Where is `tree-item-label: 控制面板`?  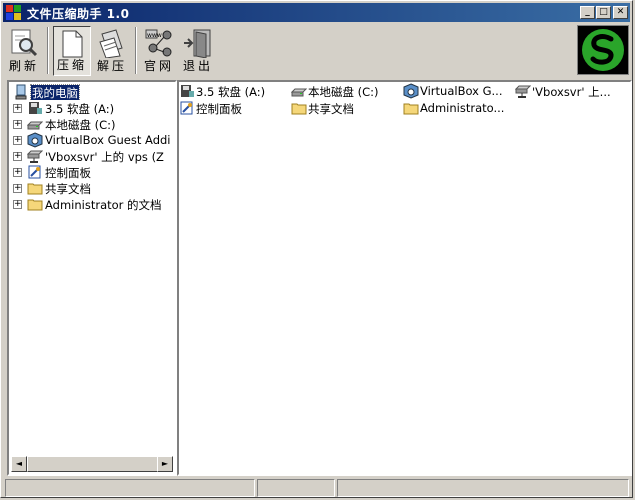
tree-item-label: 控制面板 is located at coordinates (68, 173).